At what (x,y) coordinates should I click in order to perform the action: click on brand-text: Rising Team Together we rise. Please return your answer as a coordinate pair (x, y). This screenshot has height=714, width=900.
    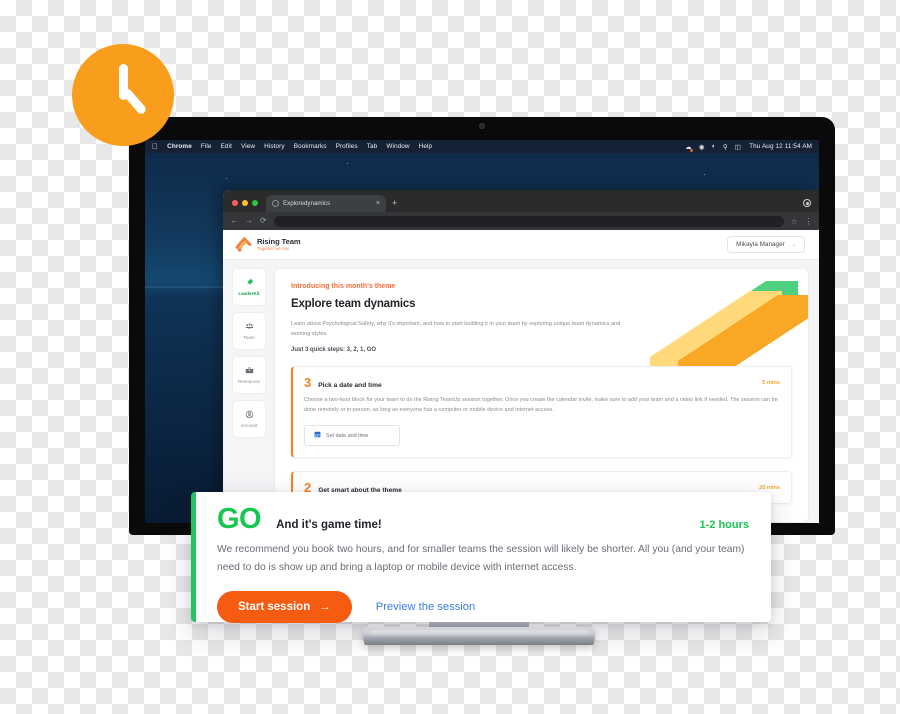
    Looking at the image, I should click on (279, 244).